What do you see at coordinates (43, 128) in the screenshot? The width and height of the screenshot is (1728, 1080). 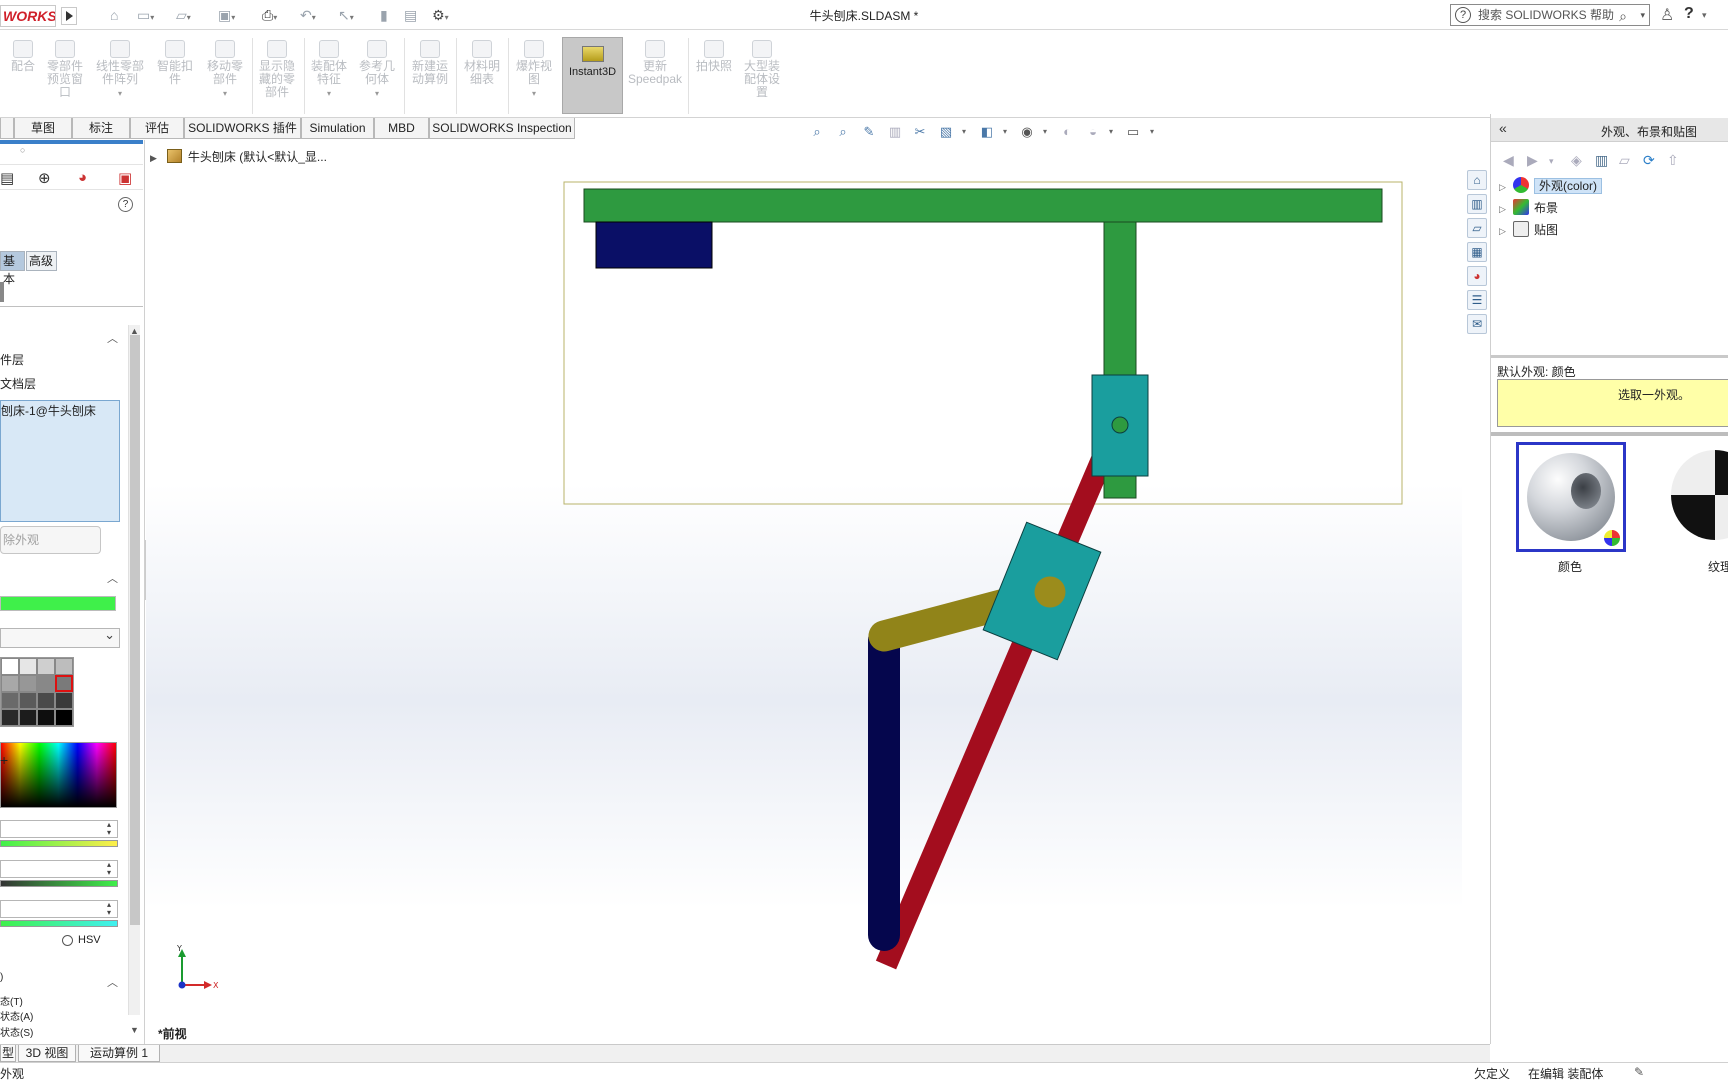 I see `tab-sketch: 草图` at bounding box center [43, 128].